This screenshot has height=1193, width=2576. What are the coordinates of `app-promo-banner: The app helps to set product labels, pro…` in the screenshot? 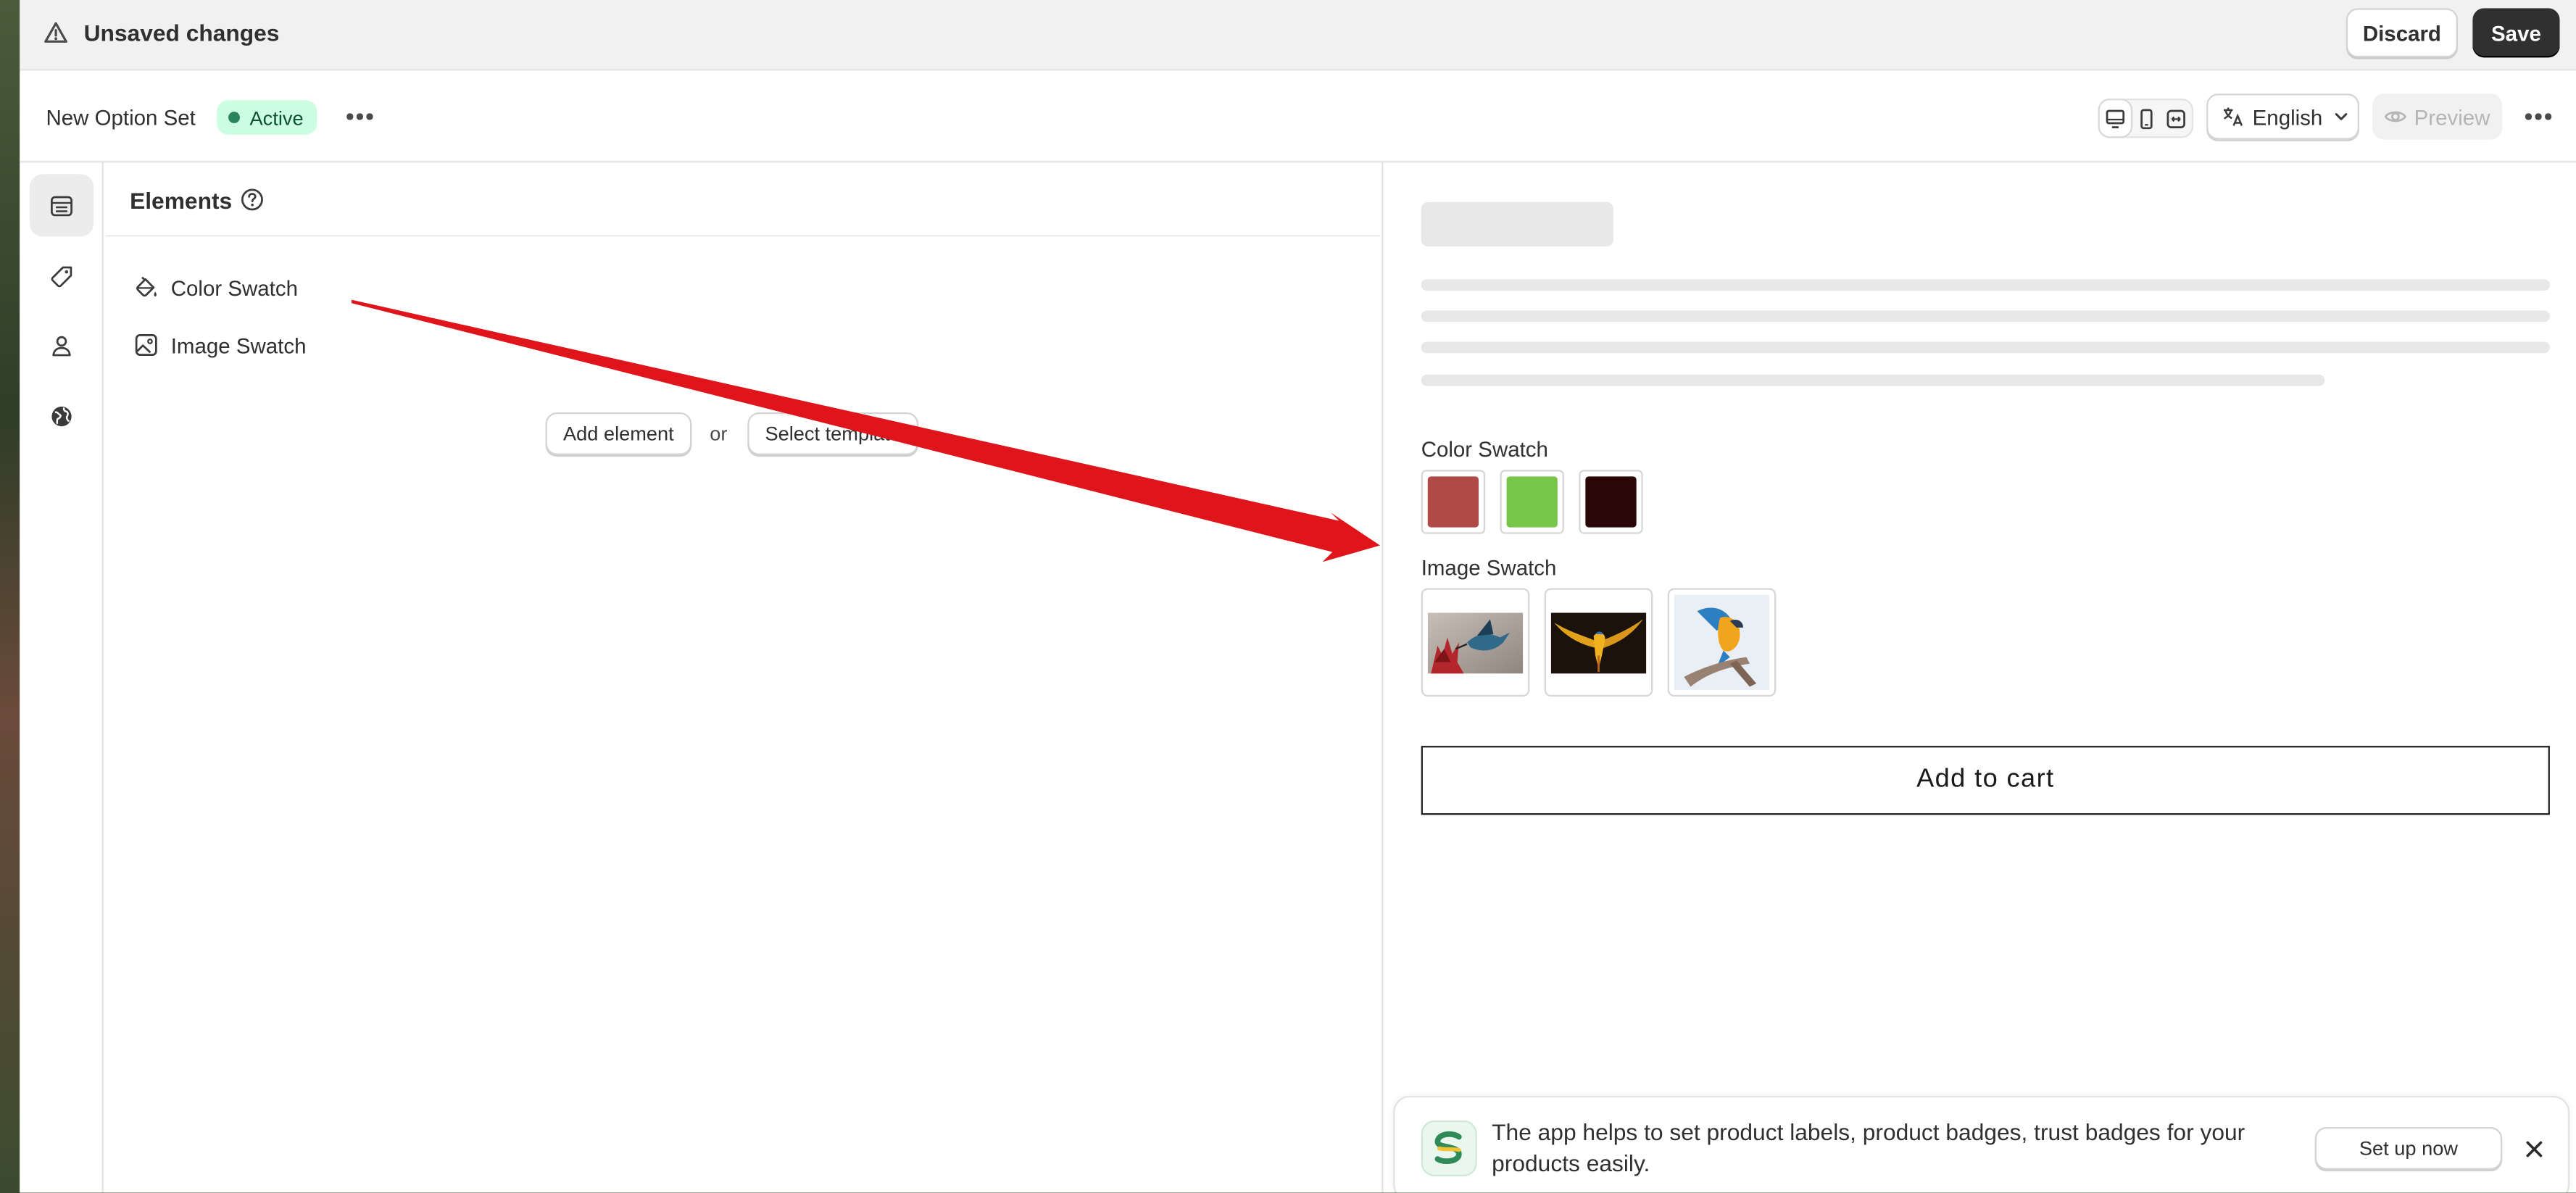 It's located at (1981, 1144).